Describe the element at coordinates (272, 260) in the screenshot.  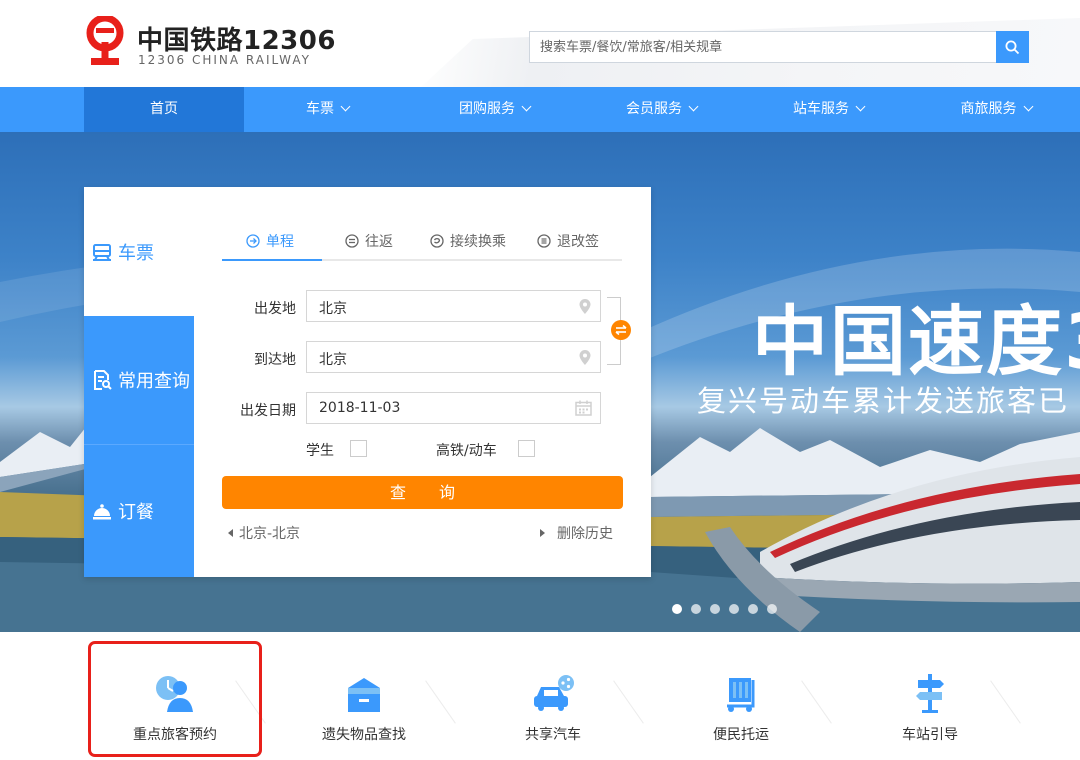
I see `active-tab-indicator` at that location.